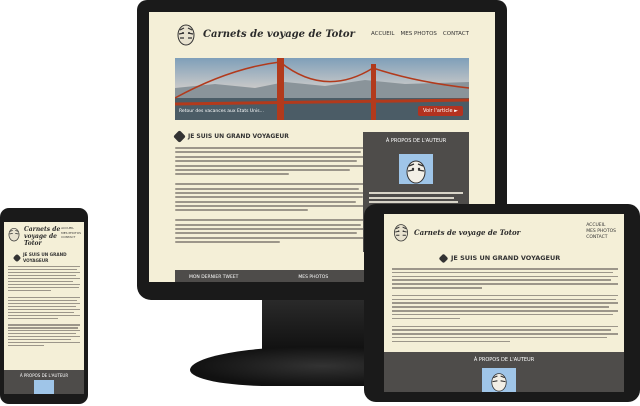  I want to click on nav-item-mes-photos: MES PHOTOS, so click(418, 34).